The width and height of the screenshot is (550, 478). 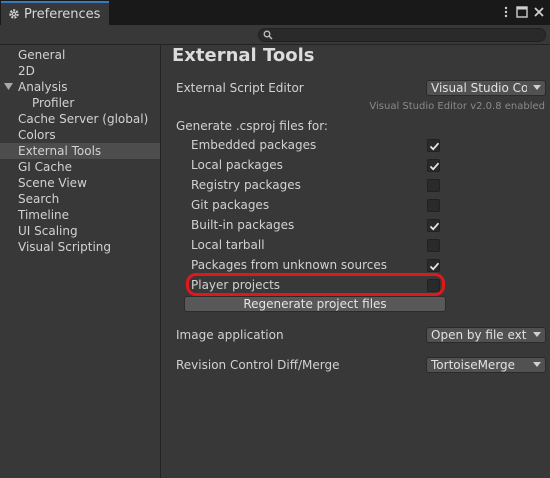 What do you see at coordinates (37, 135) in the screenshot?
I see `sidebar-item-label: Colors` at bounding box center [37, 135].